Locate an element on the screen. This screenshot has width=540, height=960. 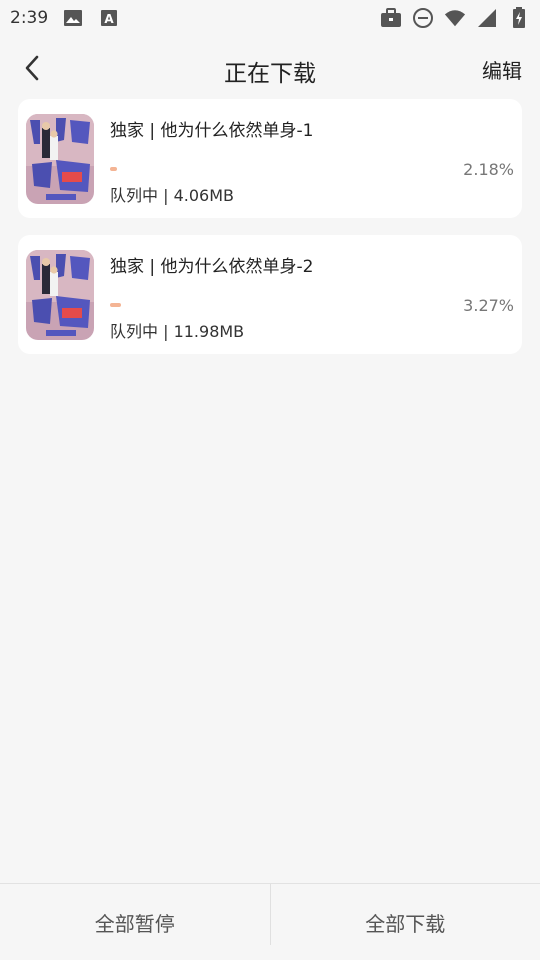
download-item: 独家 | 他为什么依然单身-1 队列中 | 4.06MB 2.18% is located at coordinates (270, 158).